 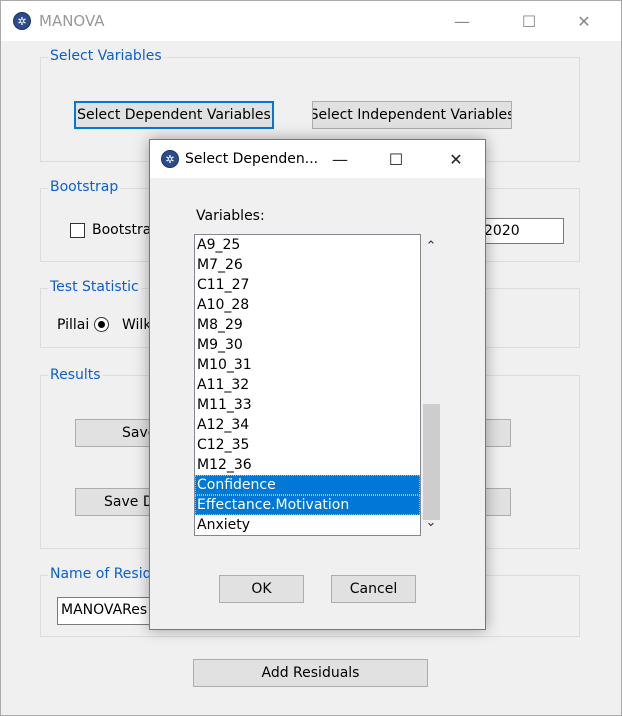 I want to click on save-button-2-label: Save D, so click(x=129, y=502).